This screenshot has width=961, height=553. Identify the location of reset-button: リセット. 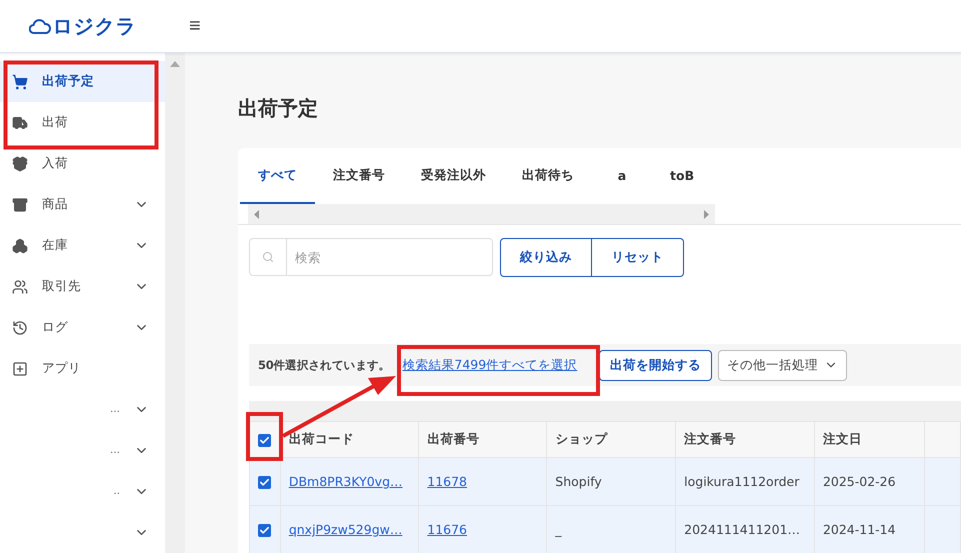
(638, 257).